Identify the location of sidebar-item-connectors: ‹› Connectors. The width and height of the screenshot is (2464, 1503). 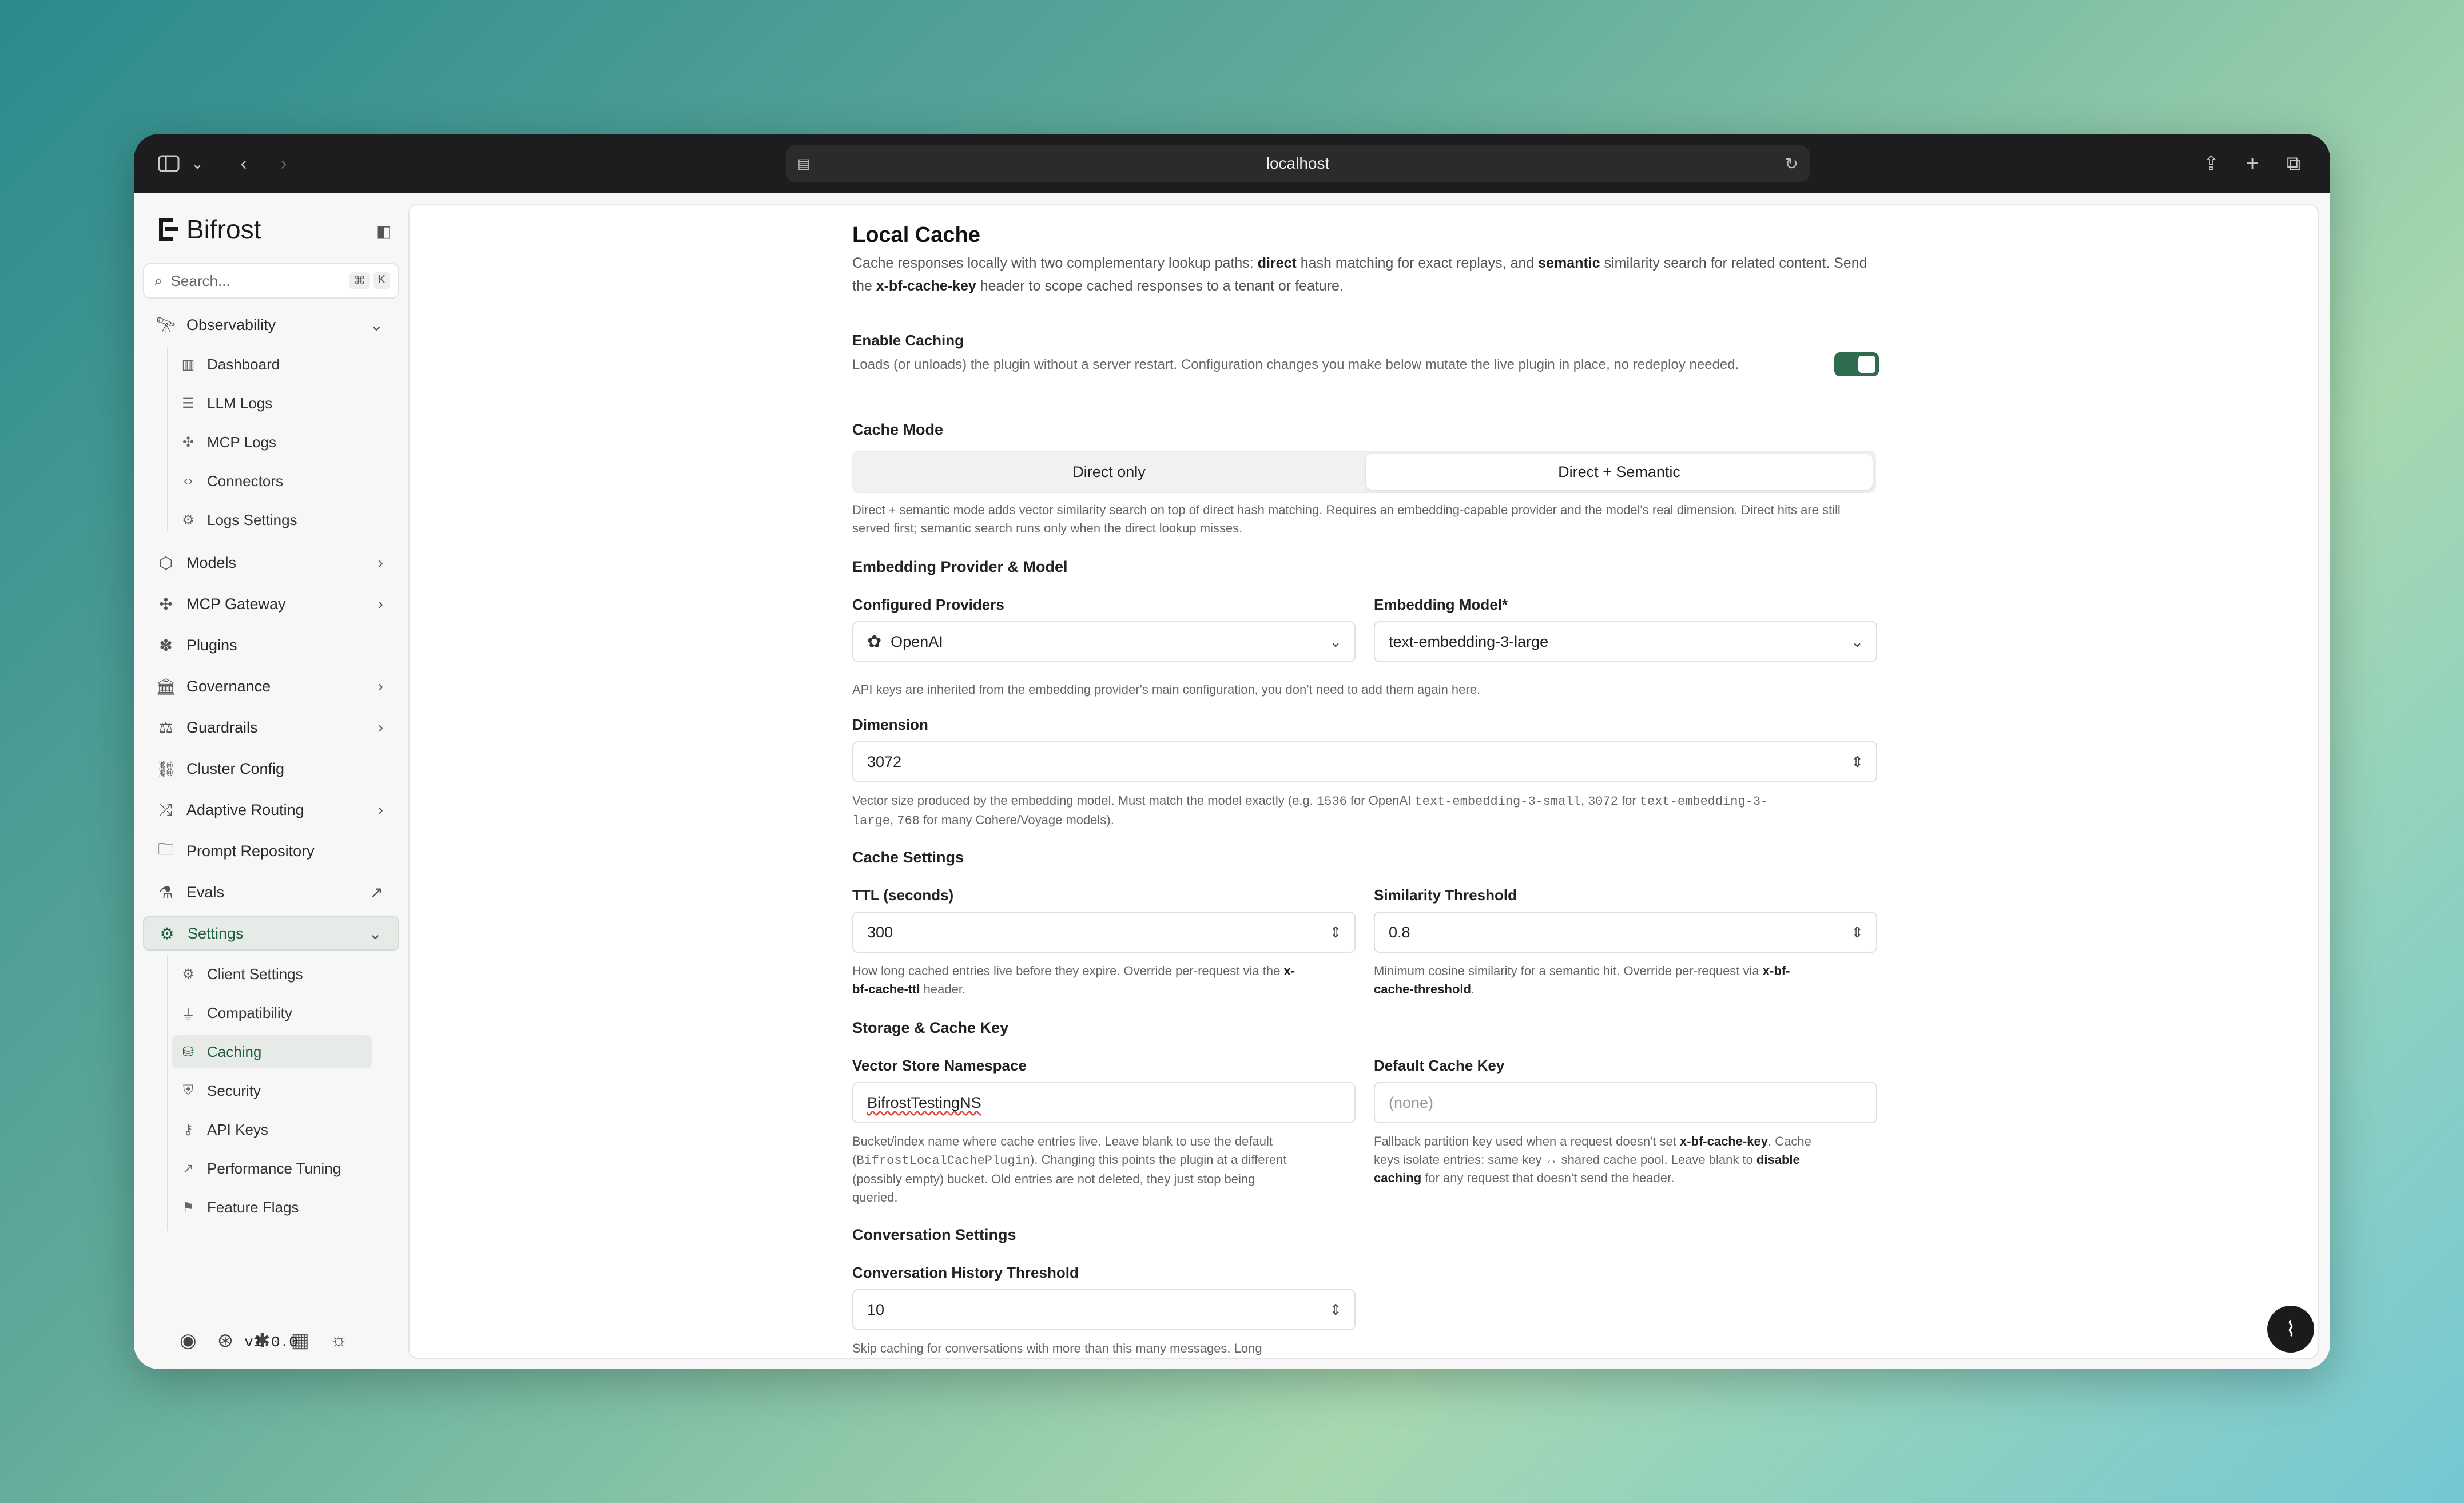
(272, 481).